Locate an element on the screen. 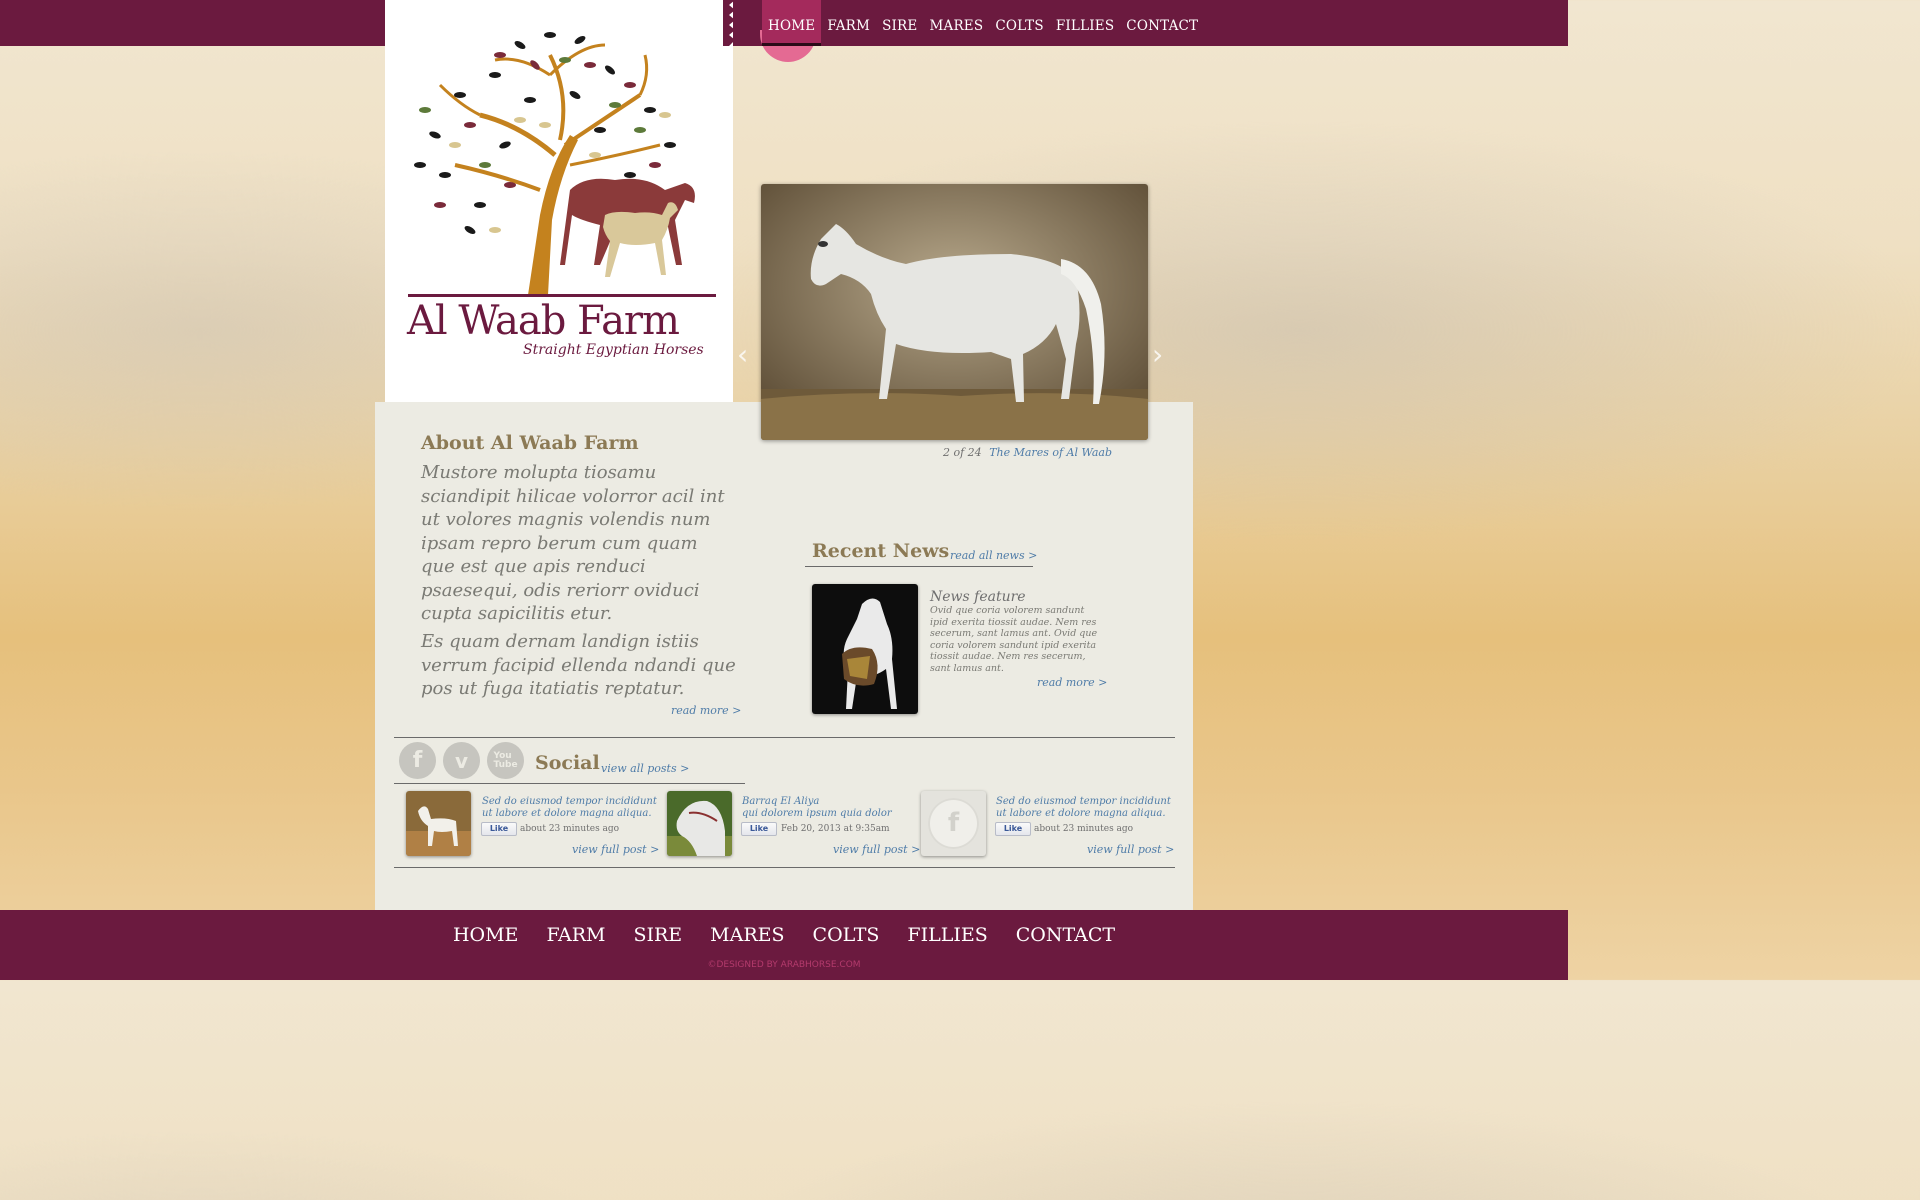  news-title: Recent News is located at coordinates (881, 551).